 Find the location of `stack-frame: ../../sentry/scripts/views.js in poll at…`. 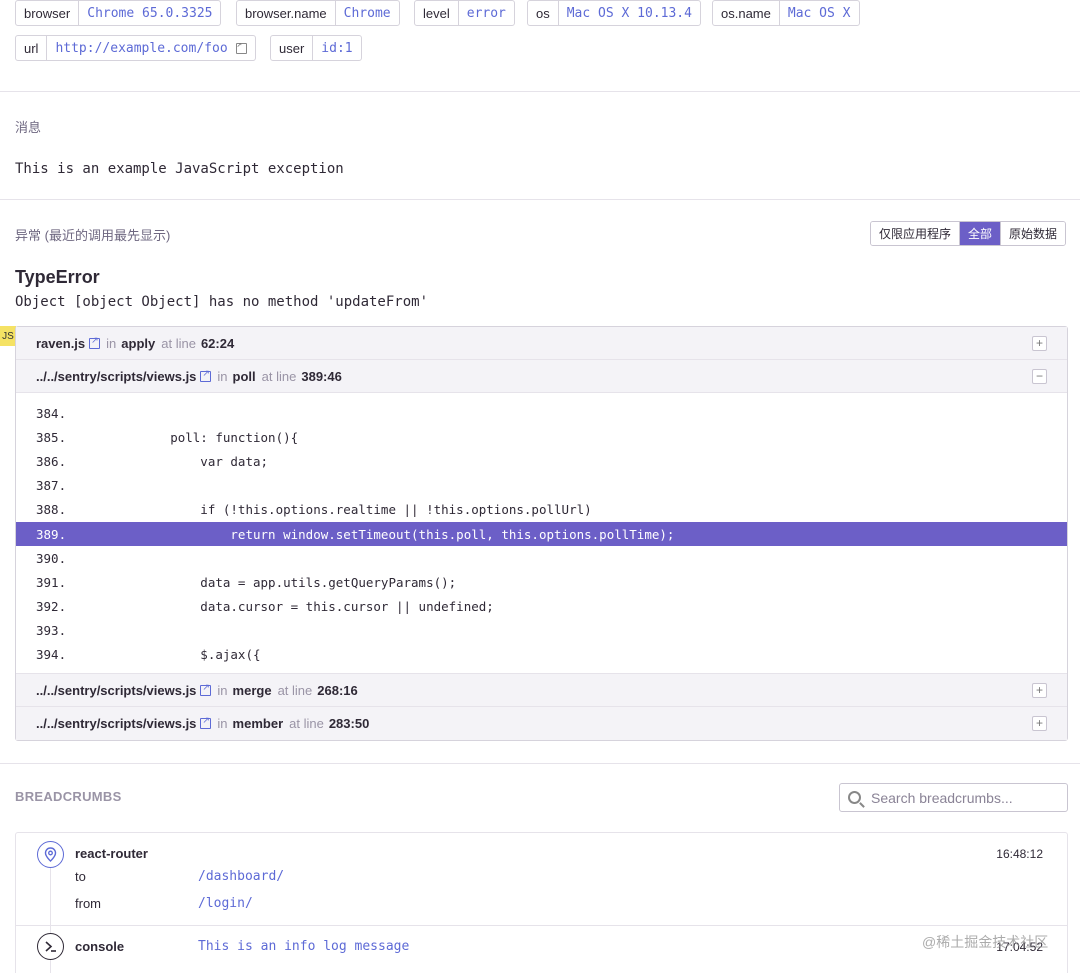

stack-frame: ../../sentry/scripts/views.js in poll at… is located at coordinates (541, 376).